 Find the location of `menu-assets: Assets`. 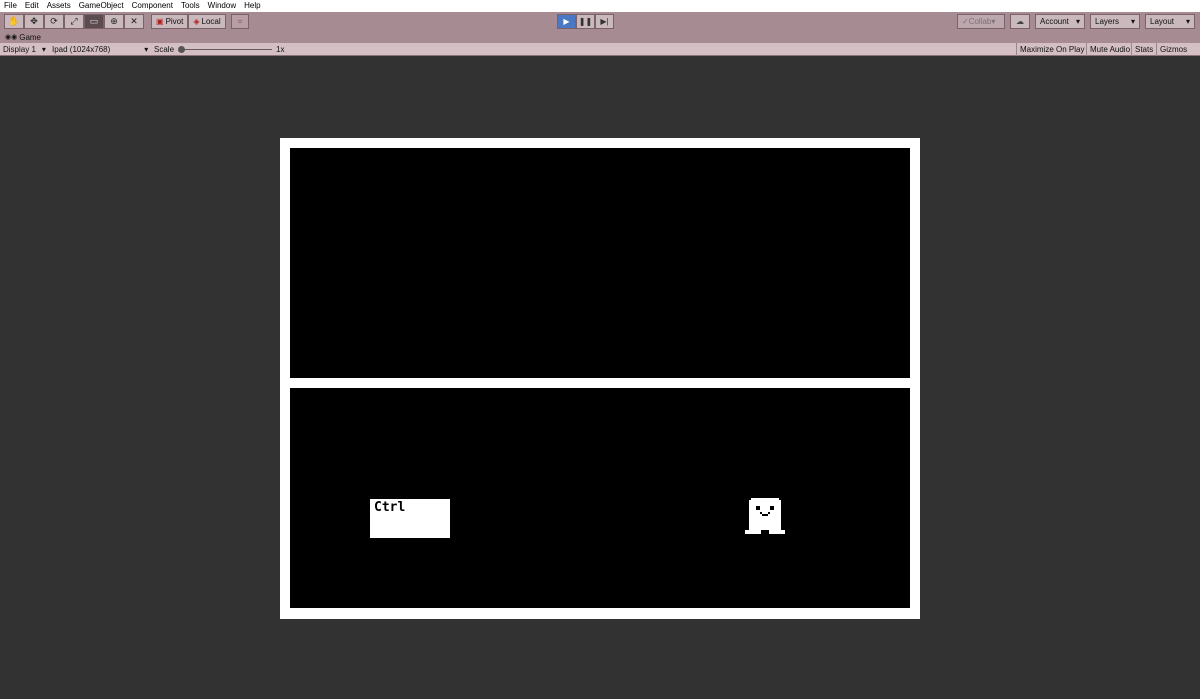

menu-assets: Assets is located at coordinates (59, 6).